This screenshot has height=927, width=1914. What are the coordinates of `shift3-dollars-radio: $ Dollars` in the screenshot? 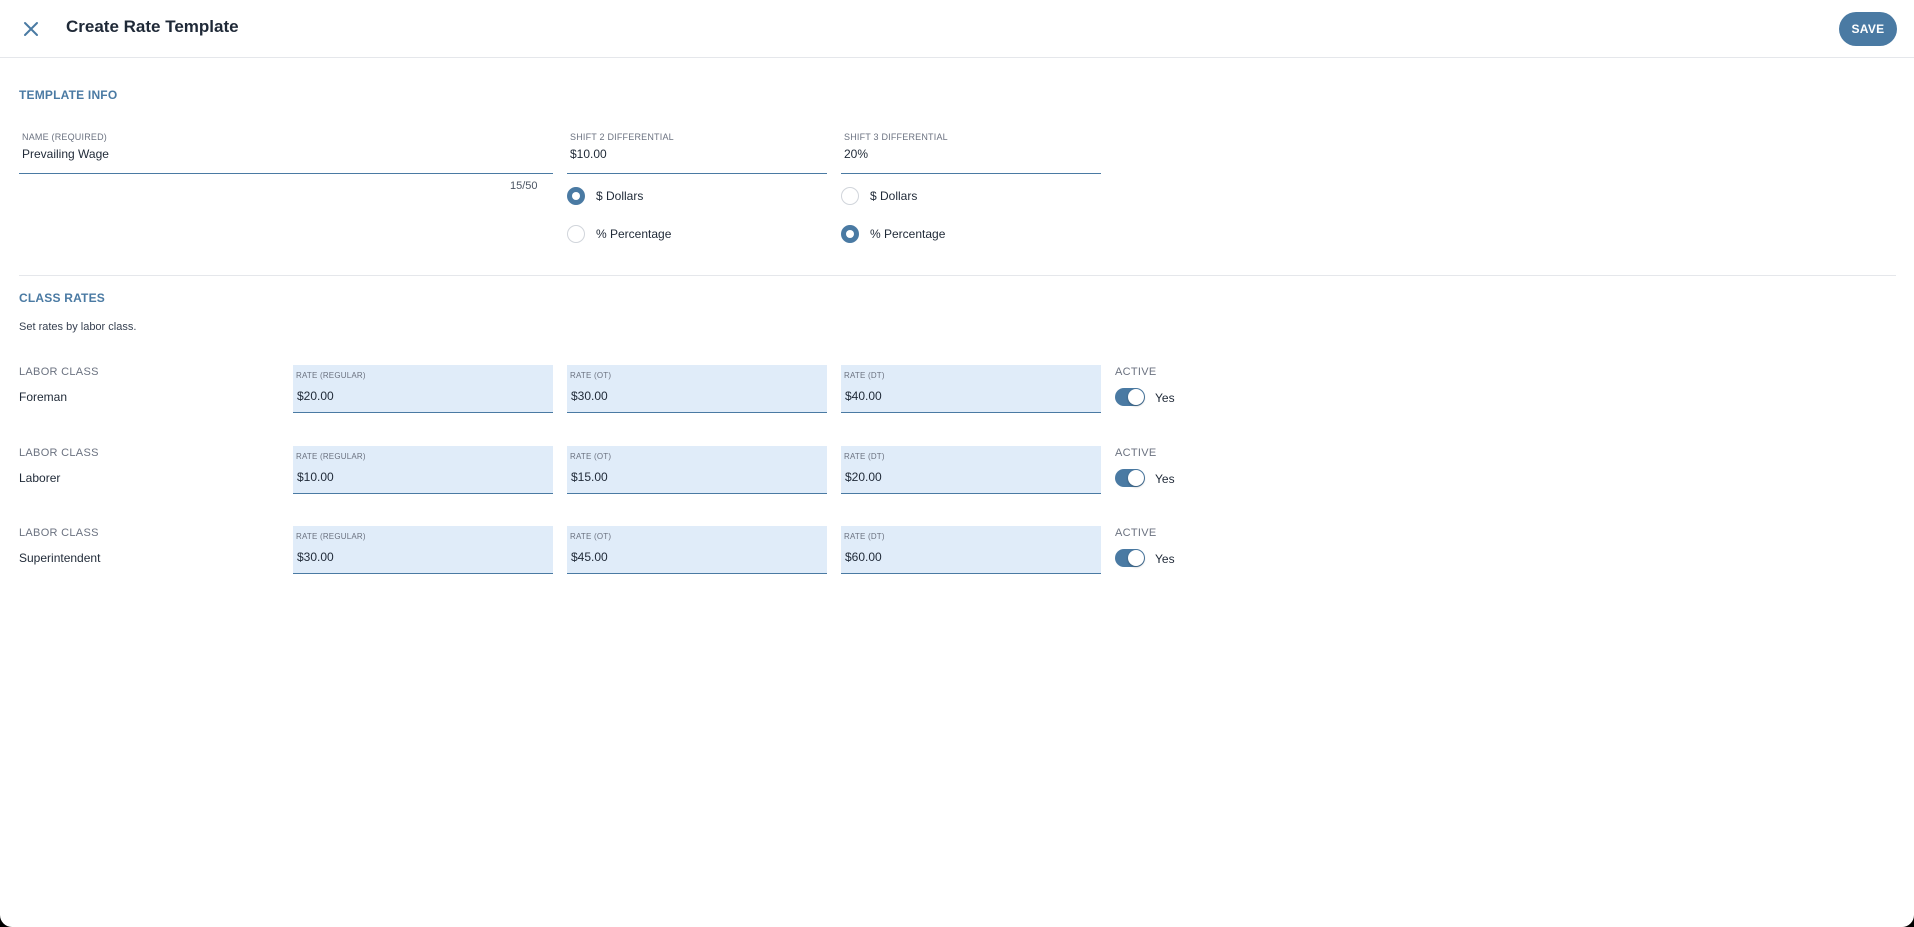 It's located at (879, 196).